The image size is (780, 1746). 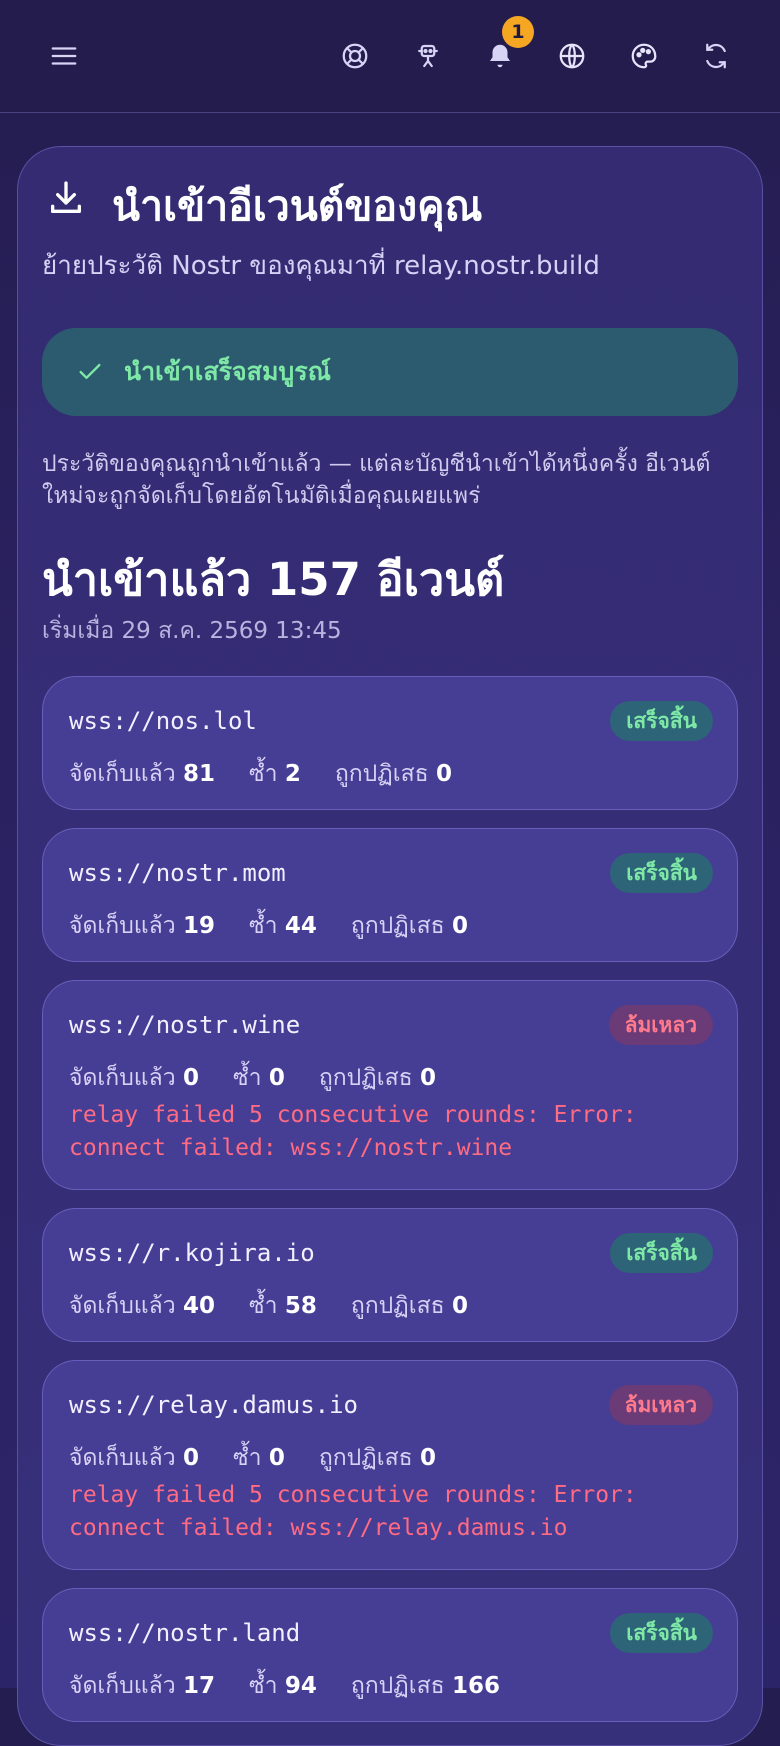 What do you see at coordinates (716, 56) in the screenshot?
I see `refresh-icon` at bounding box center [716, 56].